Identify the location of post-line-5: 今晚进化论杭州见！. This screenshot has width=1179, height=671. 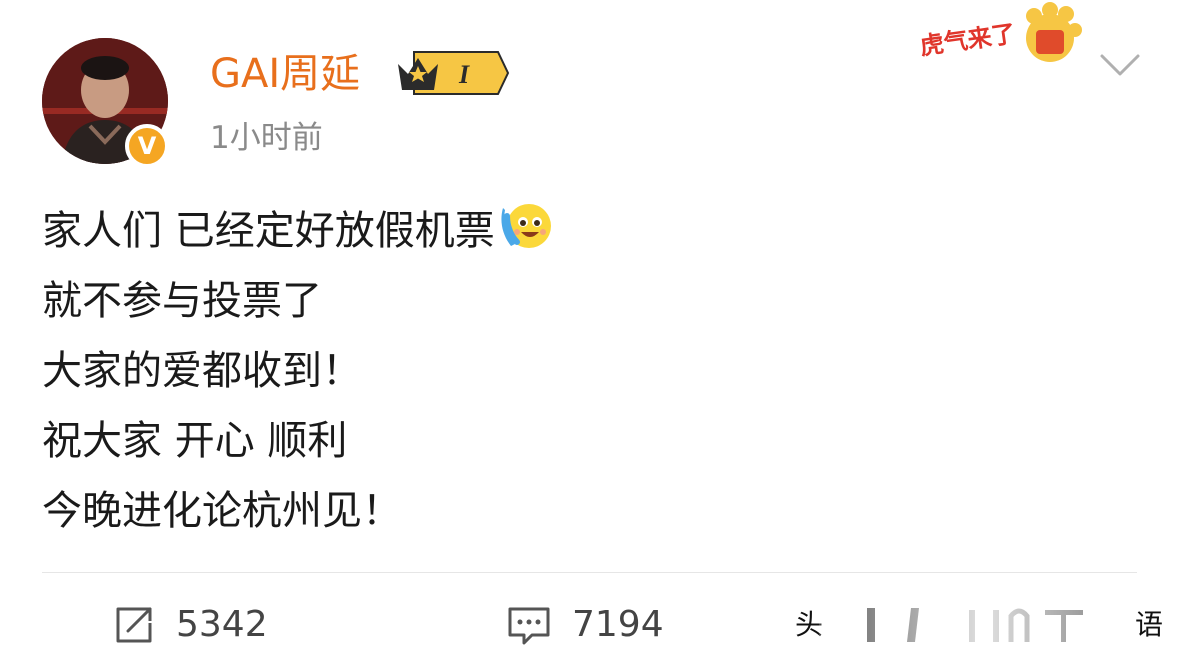
(222, 511).